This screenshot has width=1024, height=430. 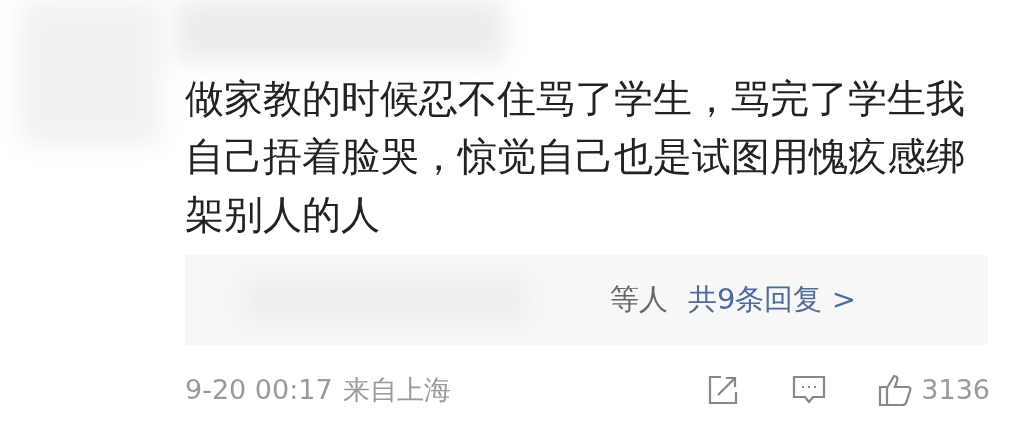 What do you see at coordinates (895, 390) in the screenshot?
I see `thumbs-up-icon` at bounding box center [895, 390].